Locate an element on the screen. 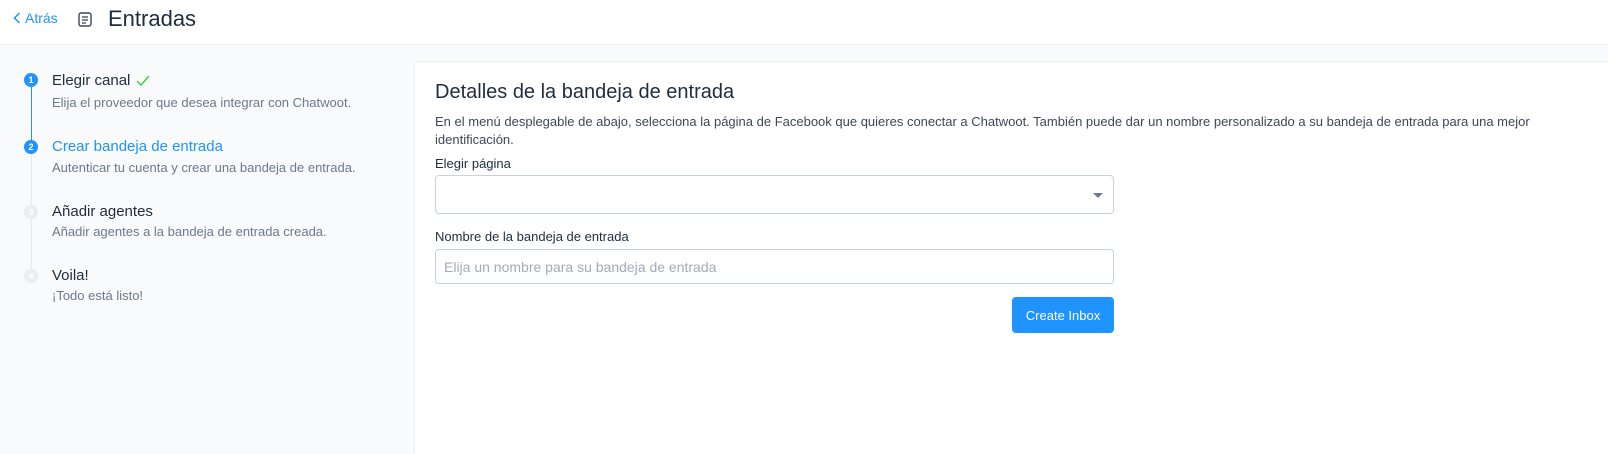  step-number: 1 is located at coordinates (31, 80).